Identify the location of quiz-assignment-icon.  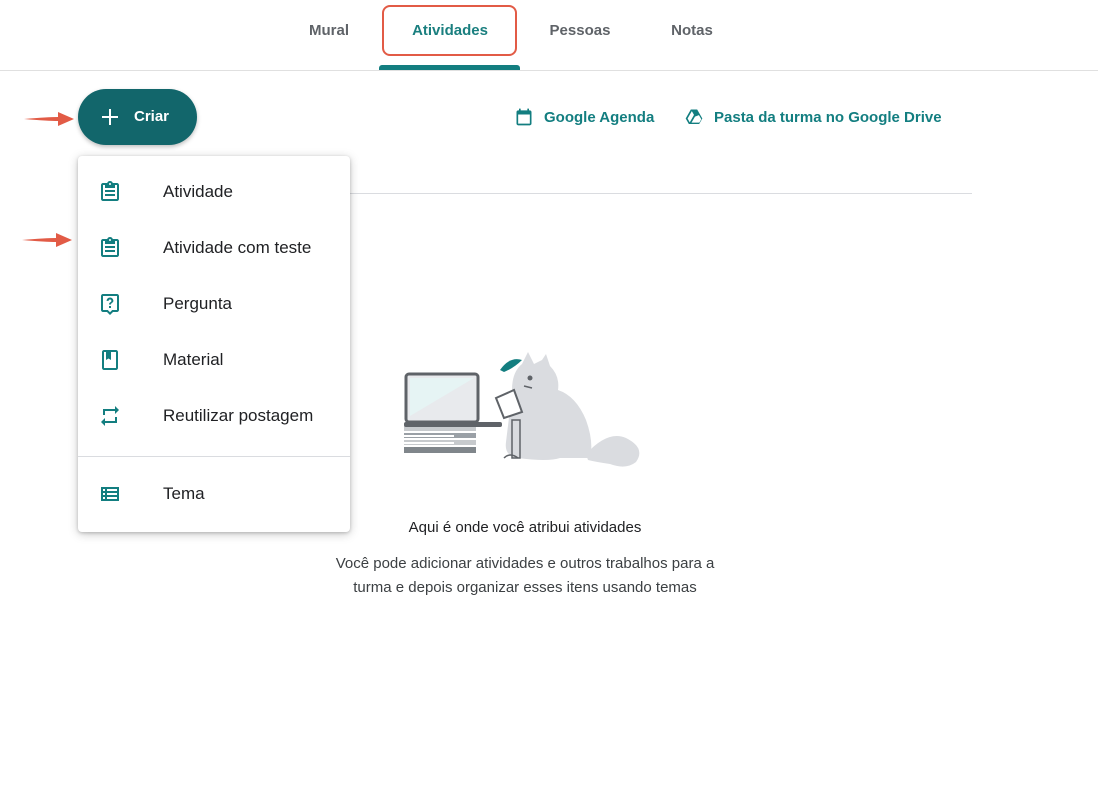
(110, 247).